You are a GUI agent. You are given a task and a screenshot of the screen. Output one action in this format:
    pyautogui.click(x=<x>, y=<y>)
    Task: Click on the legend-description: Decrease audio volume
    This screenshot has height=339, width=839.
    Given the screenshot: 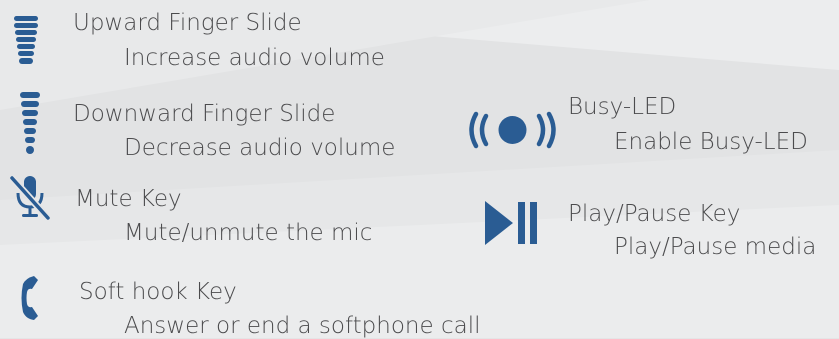 What is the action you would take?
    pyautogui.click(x=260, y=148)
    